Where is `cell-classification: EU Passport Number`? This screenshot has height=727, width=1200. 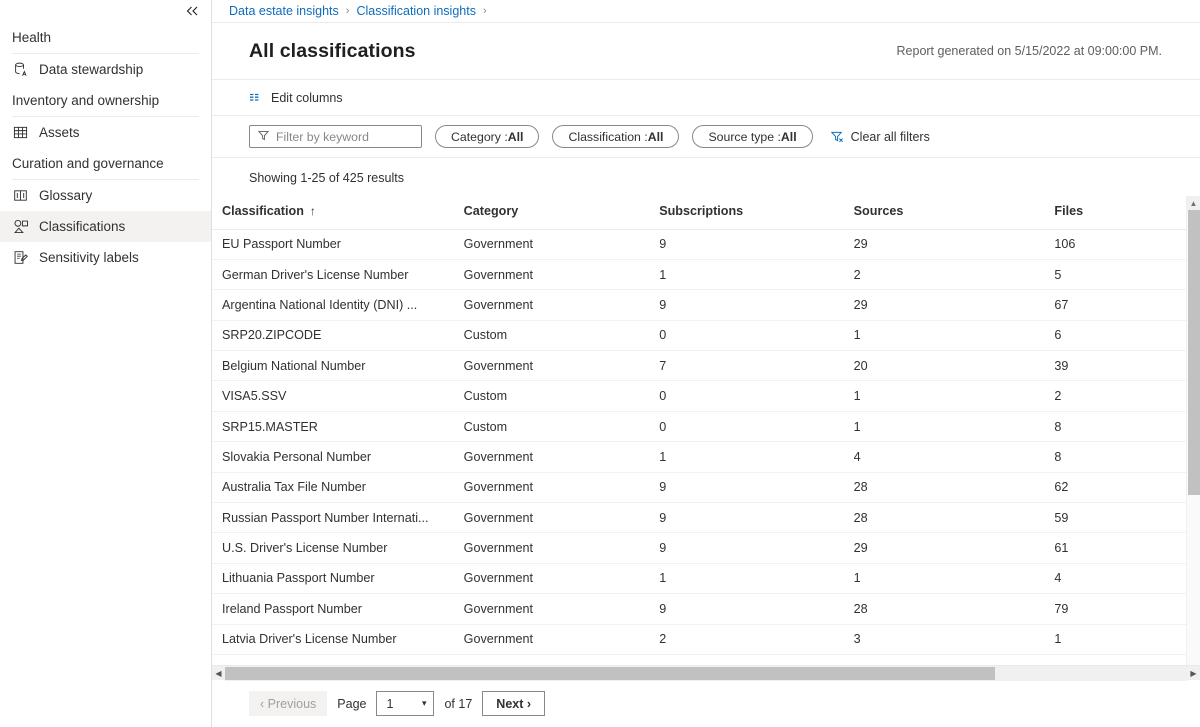 cell-classification: EU Passport Number is located at coordinates (338, 244).